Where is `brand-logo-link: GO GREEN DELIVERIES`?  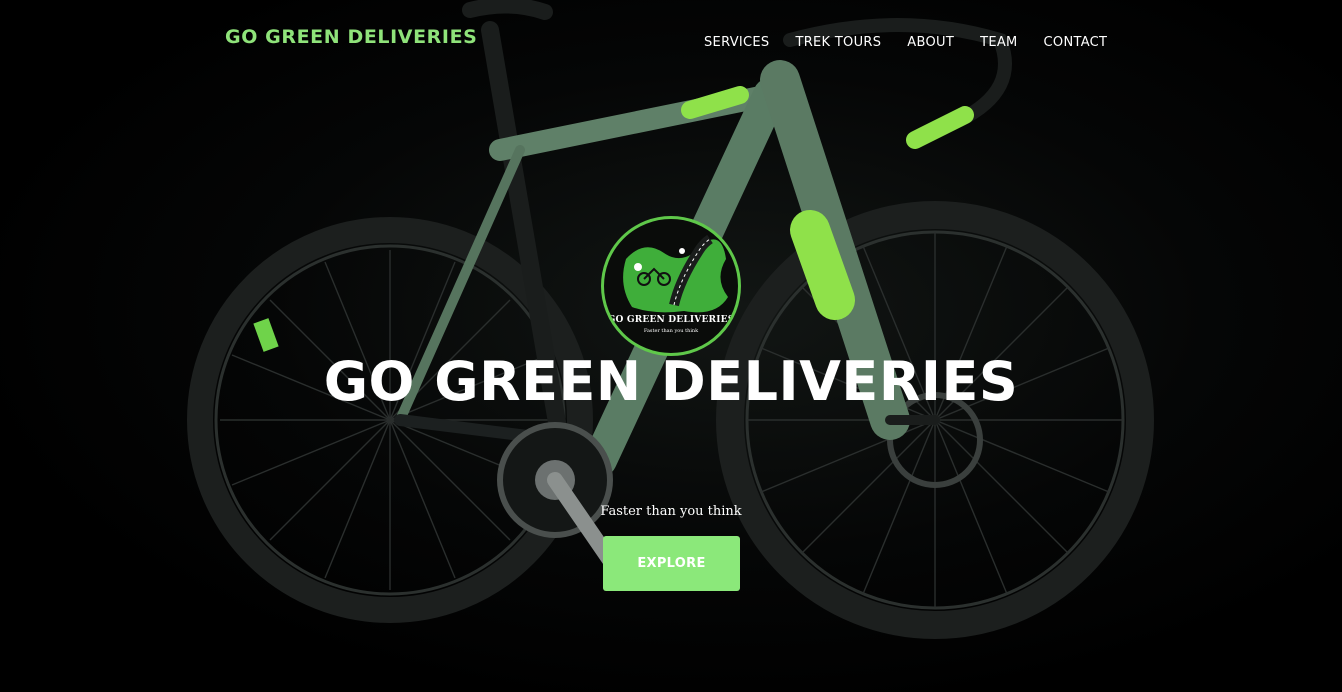
brand-logo-link: GO GREEN DELIVERIES is located at coordinates (351, 37).